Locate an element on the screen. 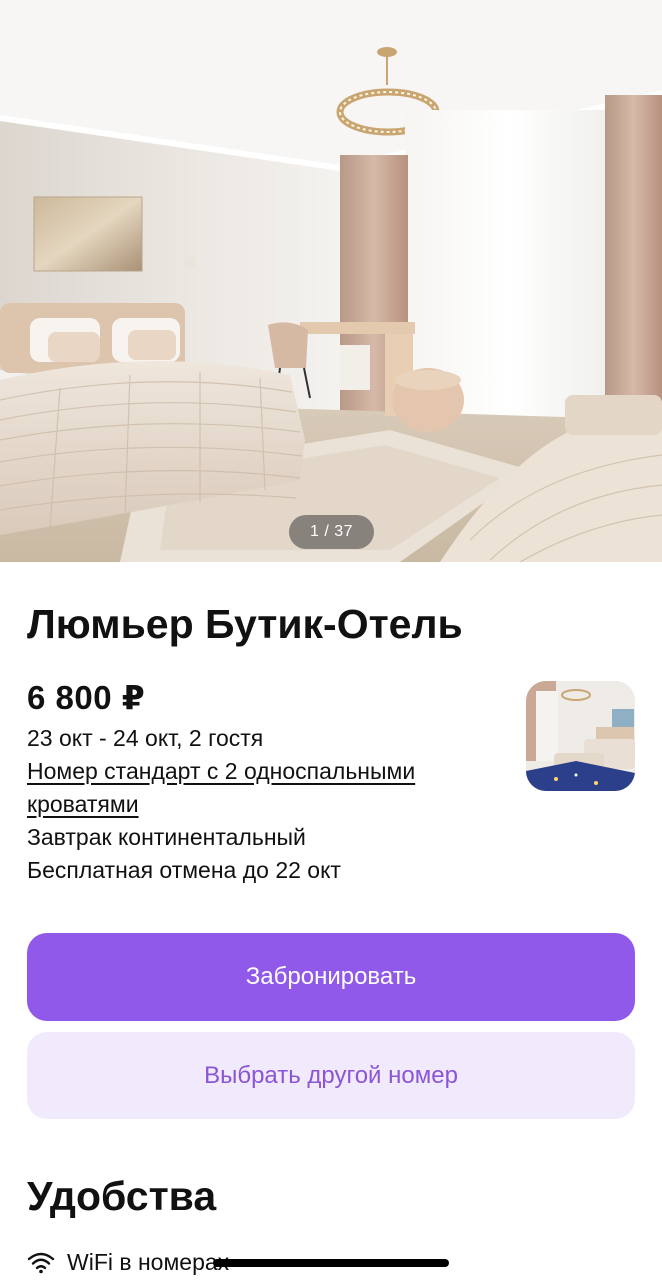 The width and height of the screenshot is (662, 1280). choose-other-room-button: Выбрать другой номер is located at coordinates (331, 1075).